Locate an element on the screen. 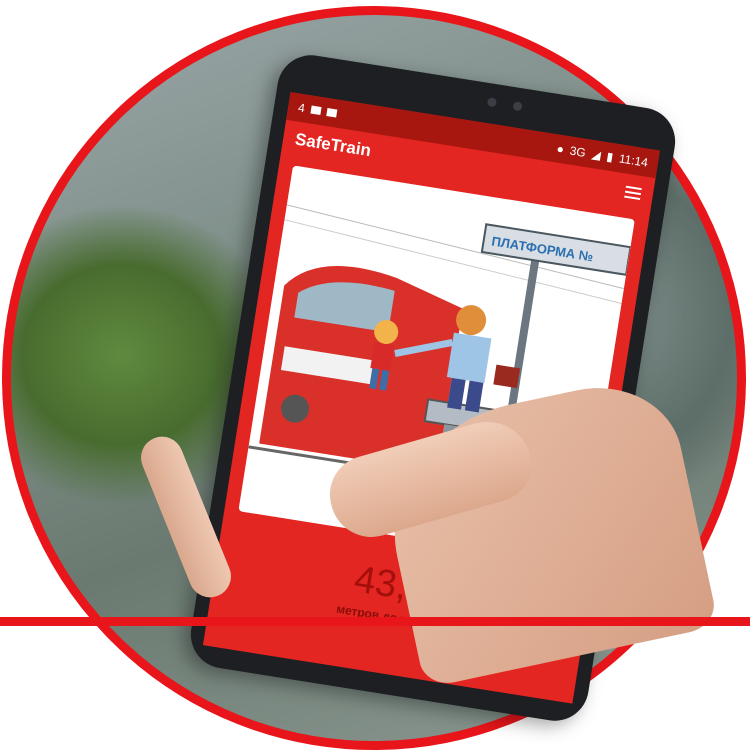 The width and height of the screenshot is (750, 750). adult-body is located at coordinates (469, 357).